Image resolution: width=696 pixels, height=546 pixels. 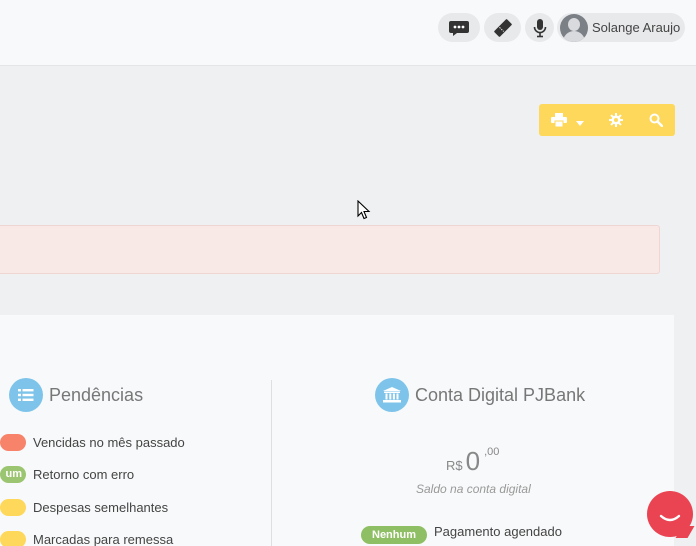 I want to click on action-toolbar, so click(x=607, y=120).